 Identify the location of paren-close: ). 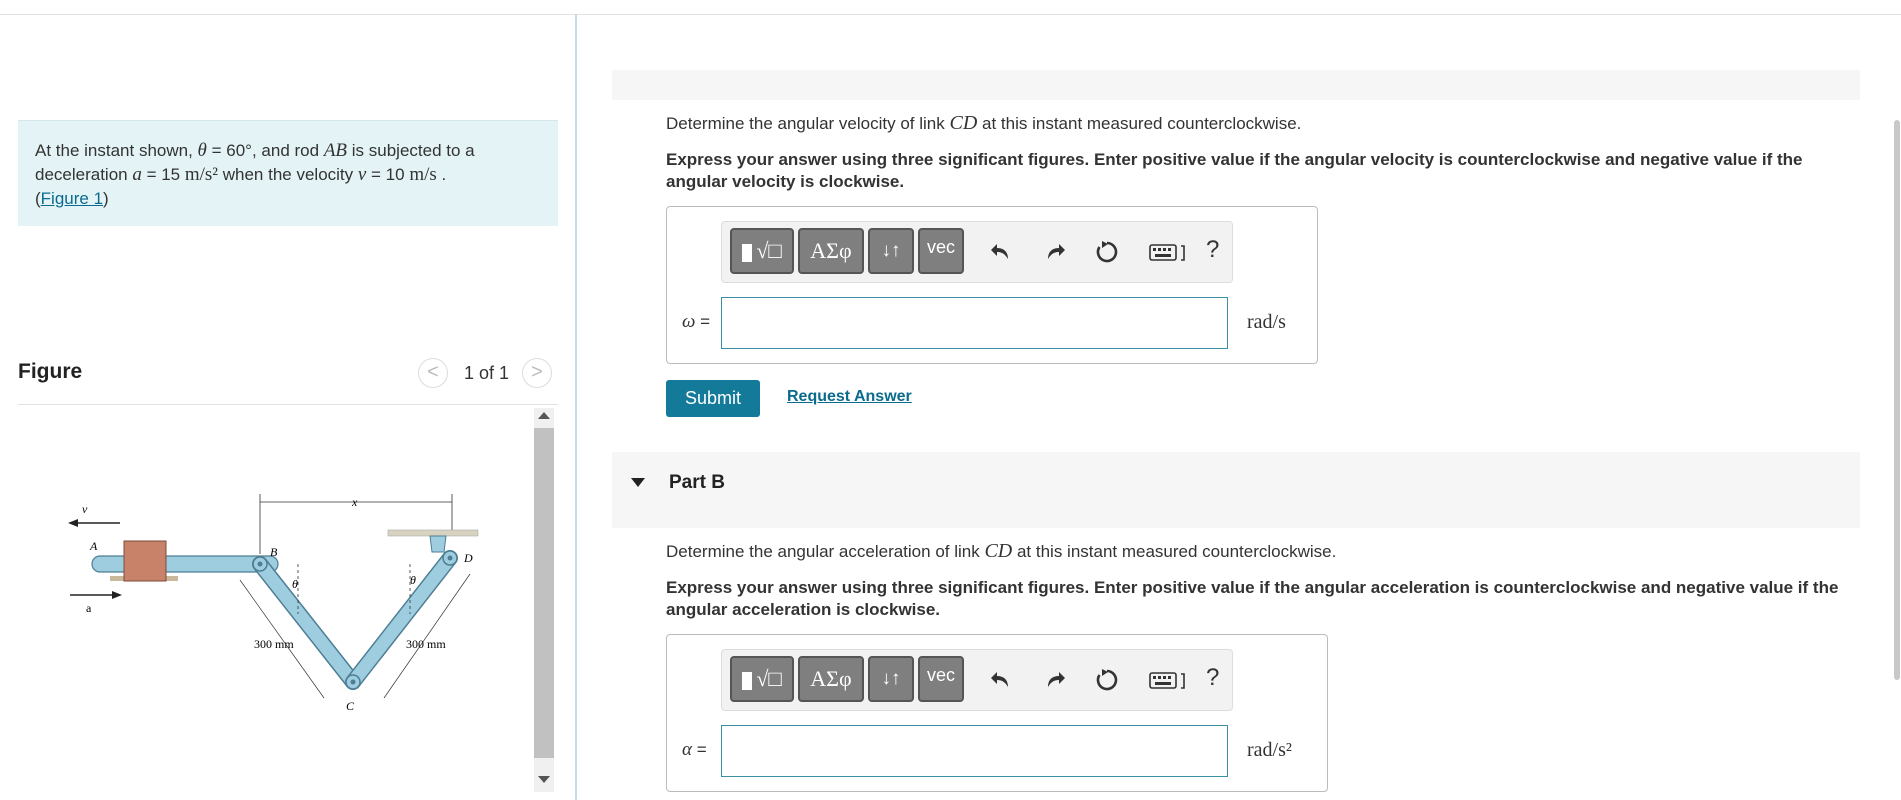
(106, 198).